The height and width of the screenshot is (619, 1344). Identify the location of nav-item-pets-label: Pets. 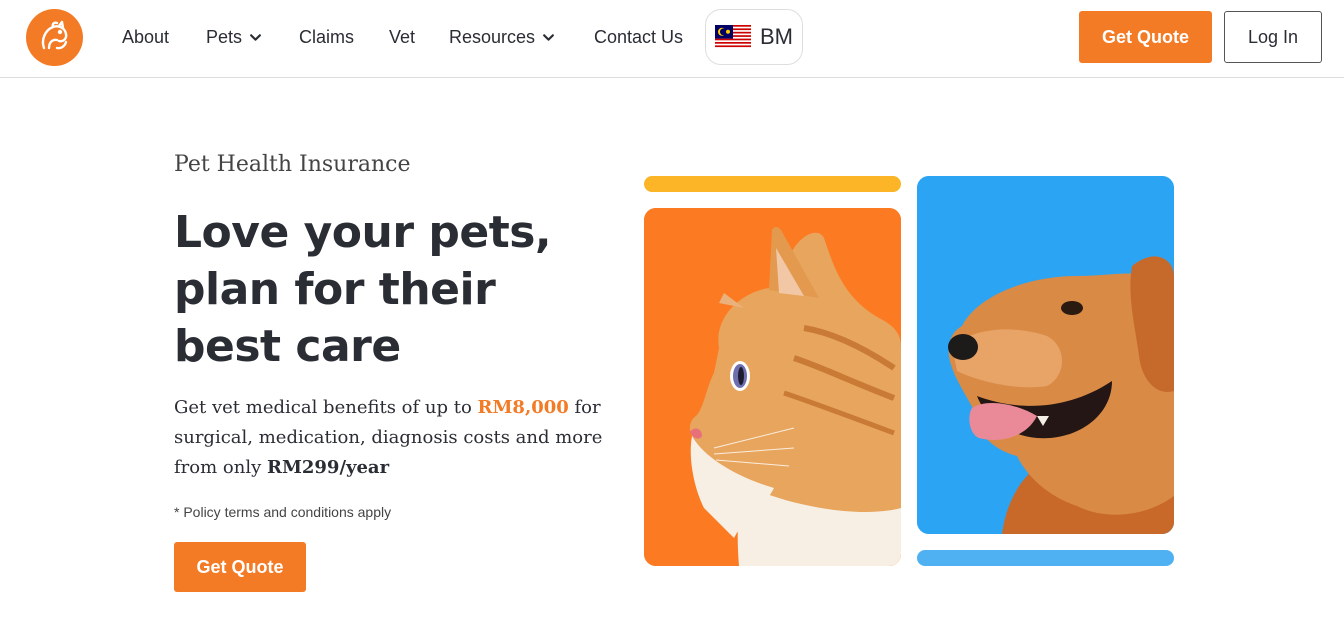
(224, 36).